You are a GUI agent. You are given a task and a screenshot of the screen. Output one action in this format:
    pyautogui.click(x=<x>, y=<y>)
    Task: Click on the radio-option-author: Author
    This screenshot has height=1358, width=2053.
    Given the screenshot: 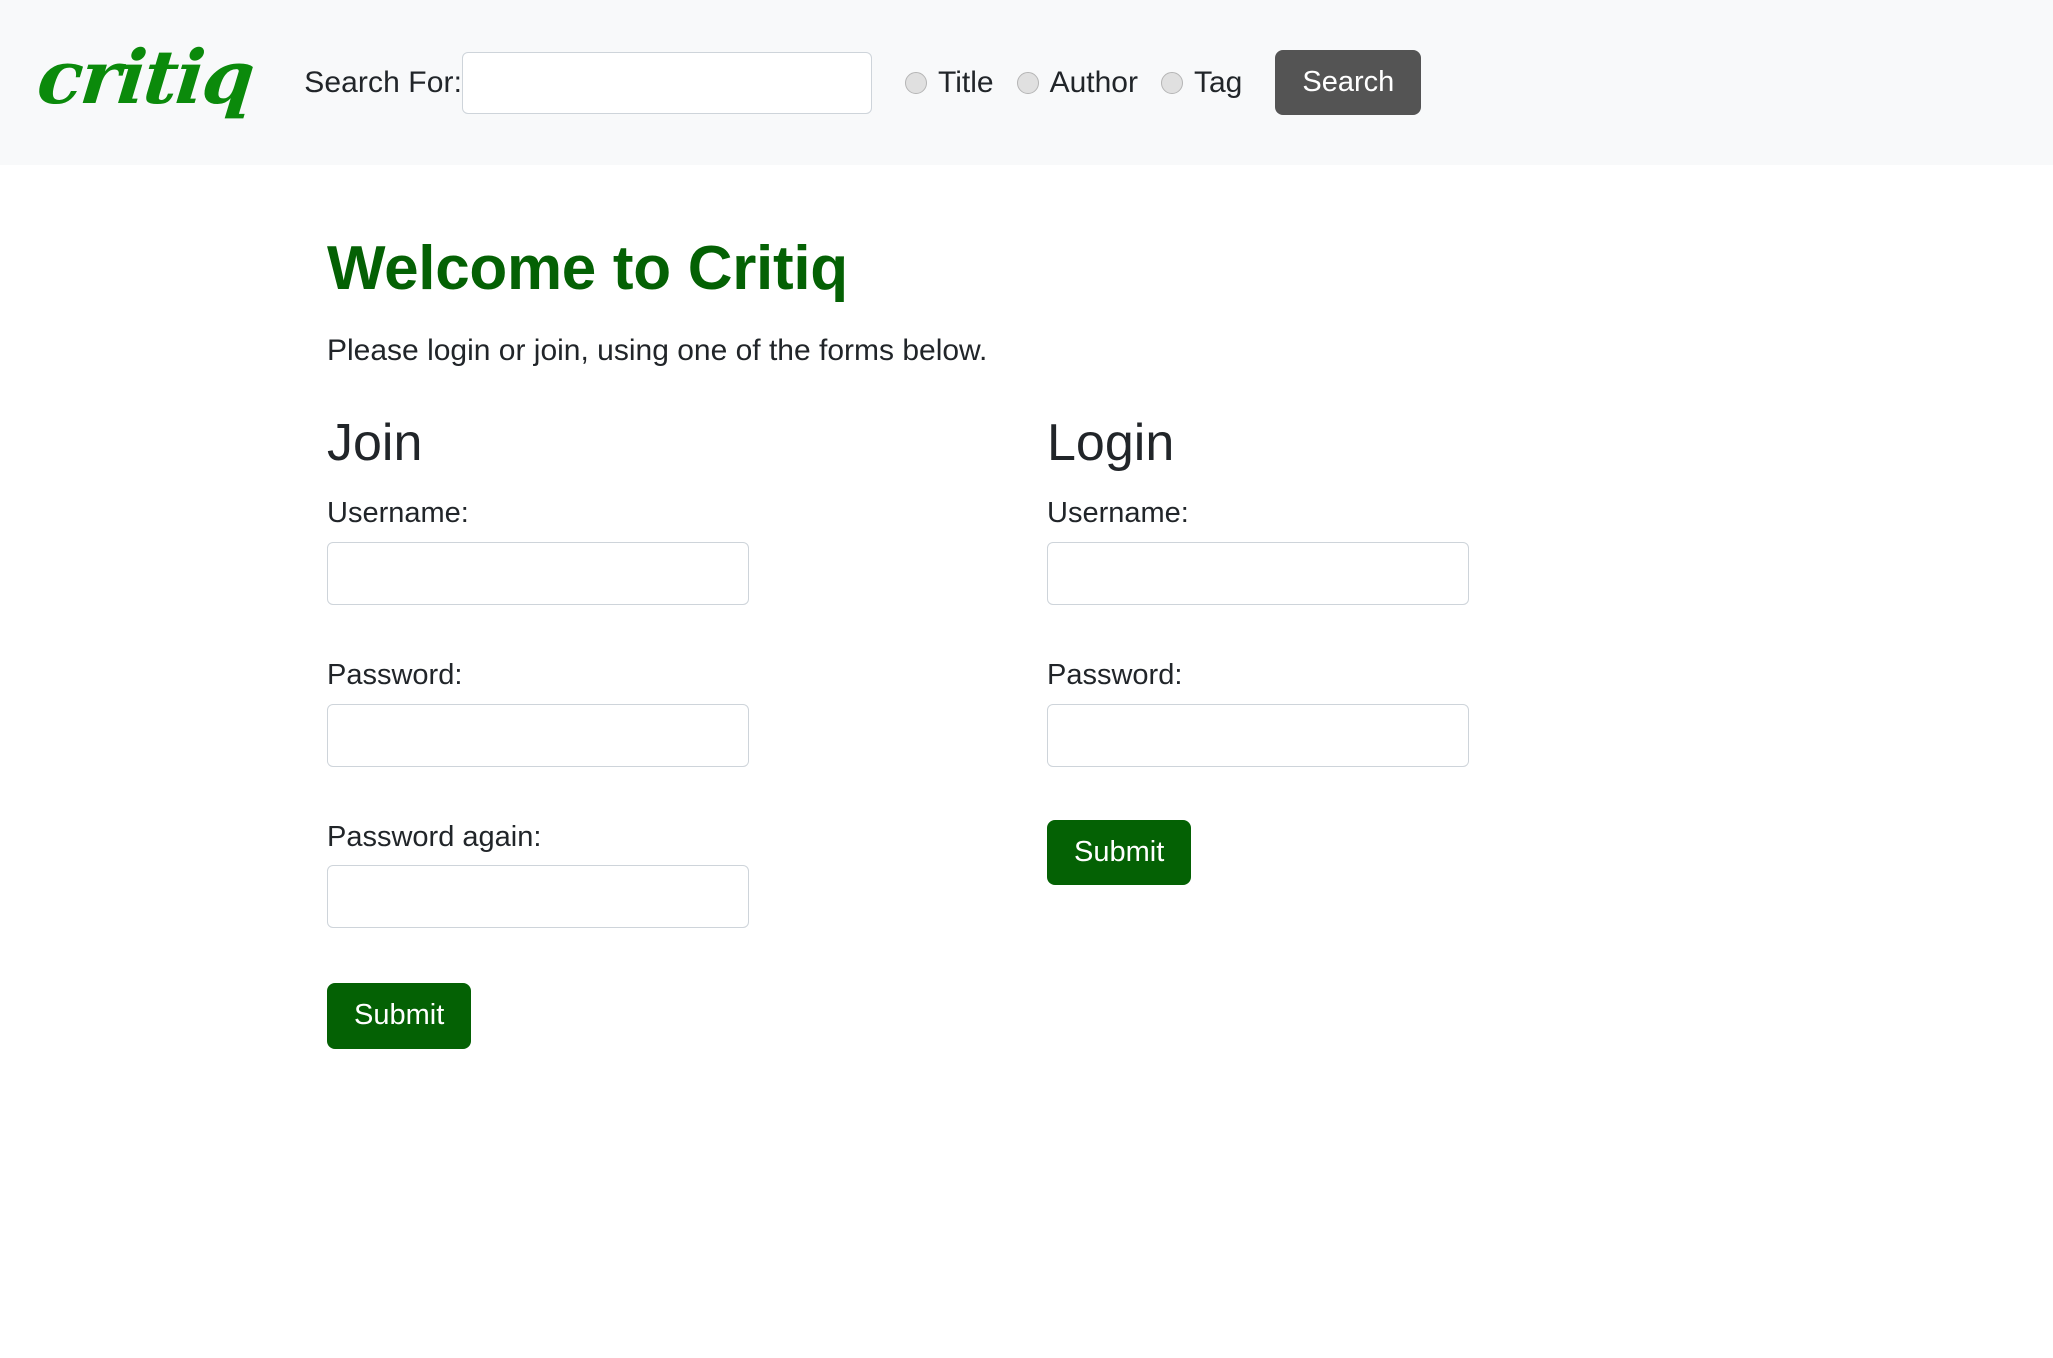 What is the action you would take?
    pyautogui.click(x=1077, y=82)
    